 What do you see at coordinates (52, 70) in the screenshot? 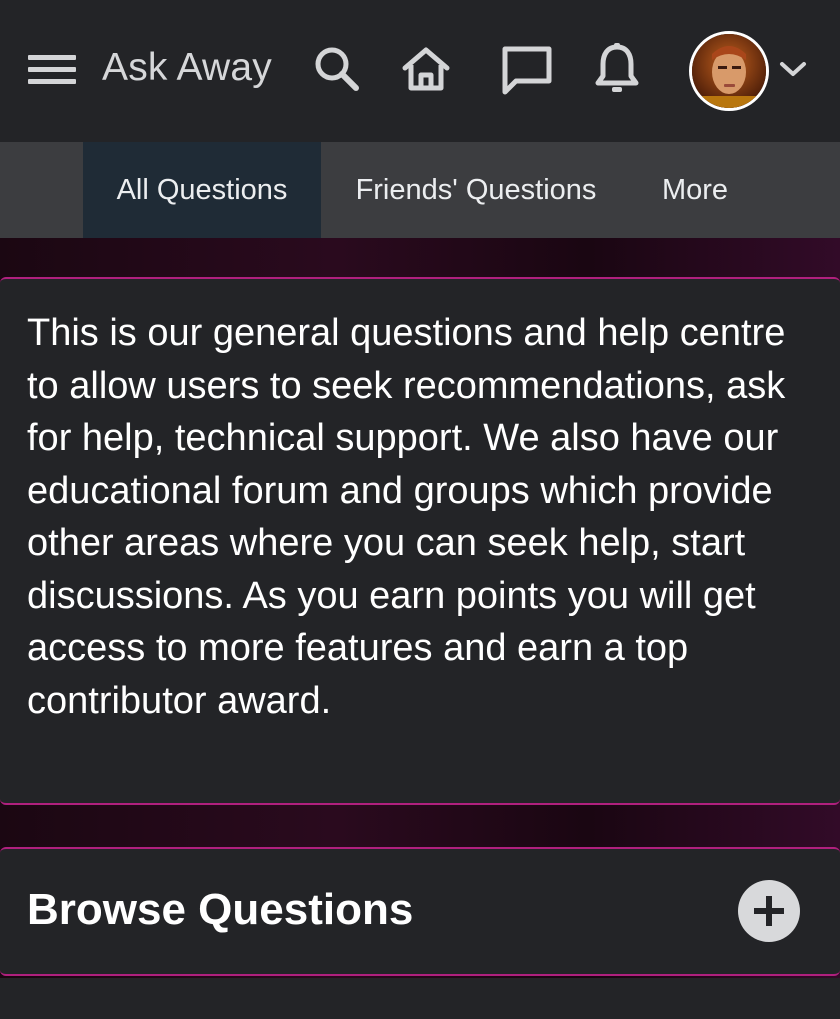
I see `menu-icon` at bounding box center [52, 70].